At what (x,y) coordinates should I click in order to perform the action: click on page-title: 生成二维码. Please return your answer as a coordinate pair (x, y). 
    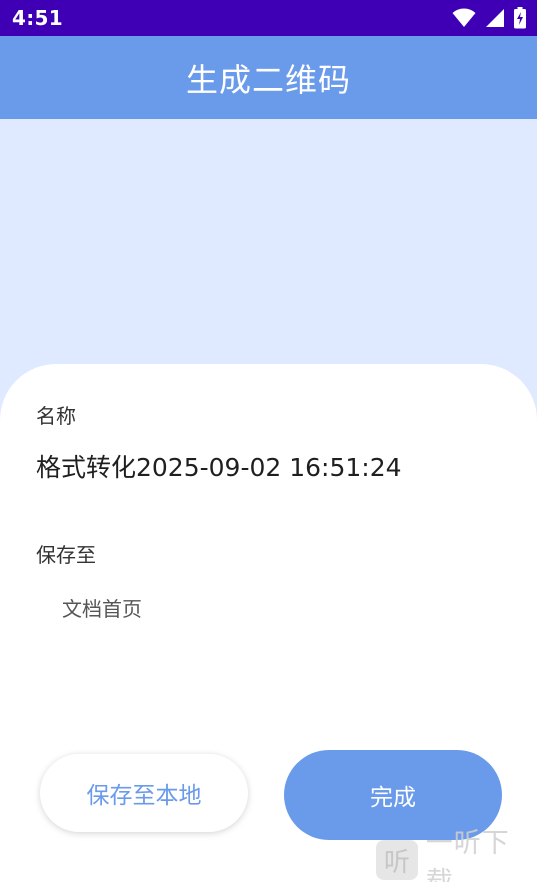
    Looking at the image, I should click on (268, 79).